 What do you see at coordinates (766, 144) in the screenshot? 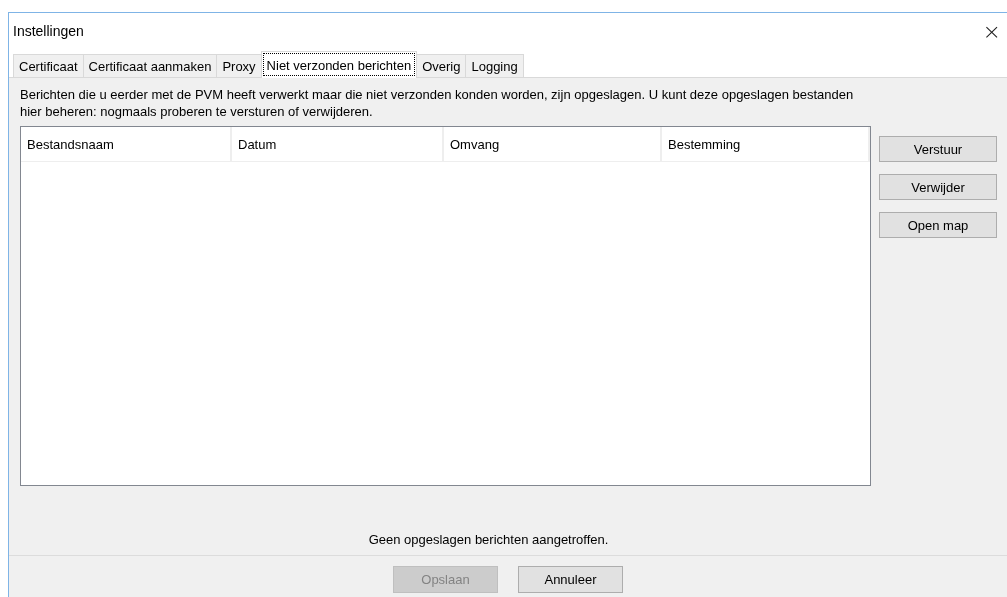
I see `column-header: Bestemming` at bounding box center [766, 144].